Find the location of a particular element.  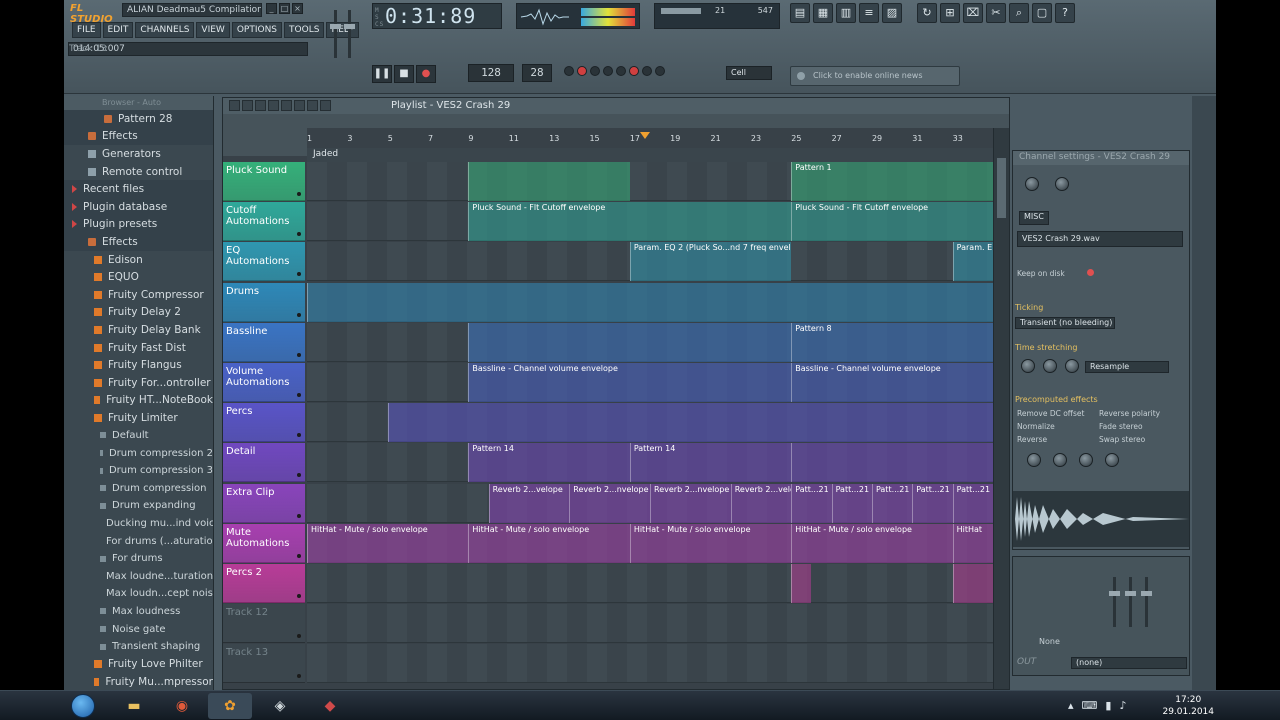

fade-stereo-option: Fade stereo is located at coordinates (1121, 426).